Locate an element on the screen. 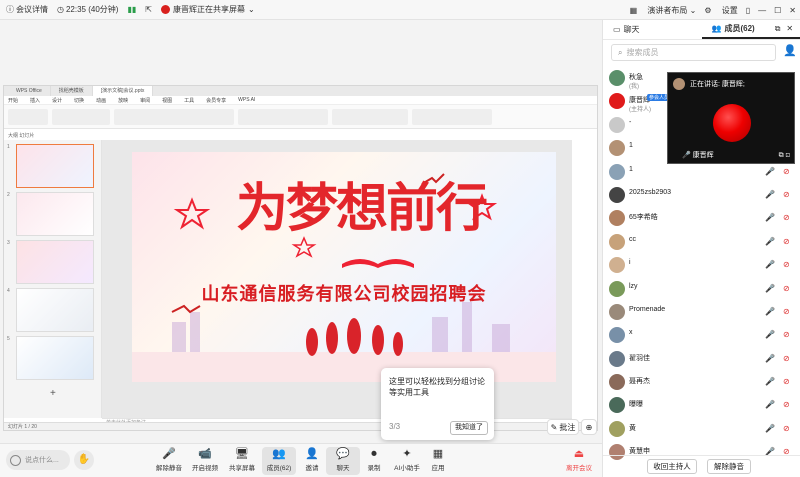  start-video-button: 📹 开启视频 is located at coordinates (205, 461).